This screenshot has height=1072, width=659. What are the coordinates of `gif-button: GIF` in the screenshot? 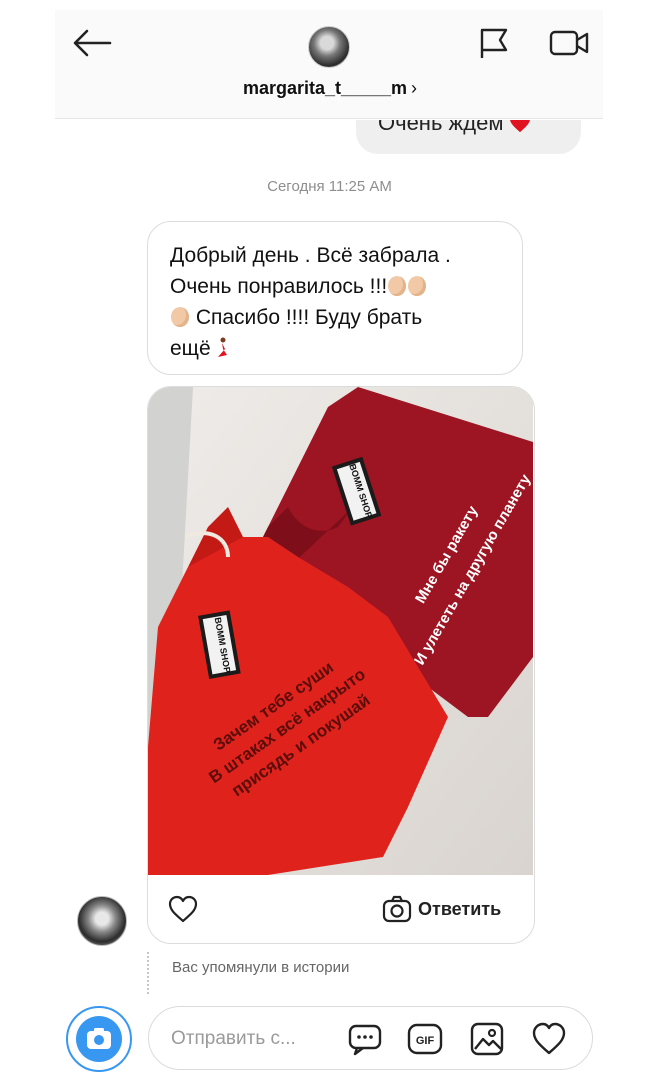 It's located at (425, 1039).